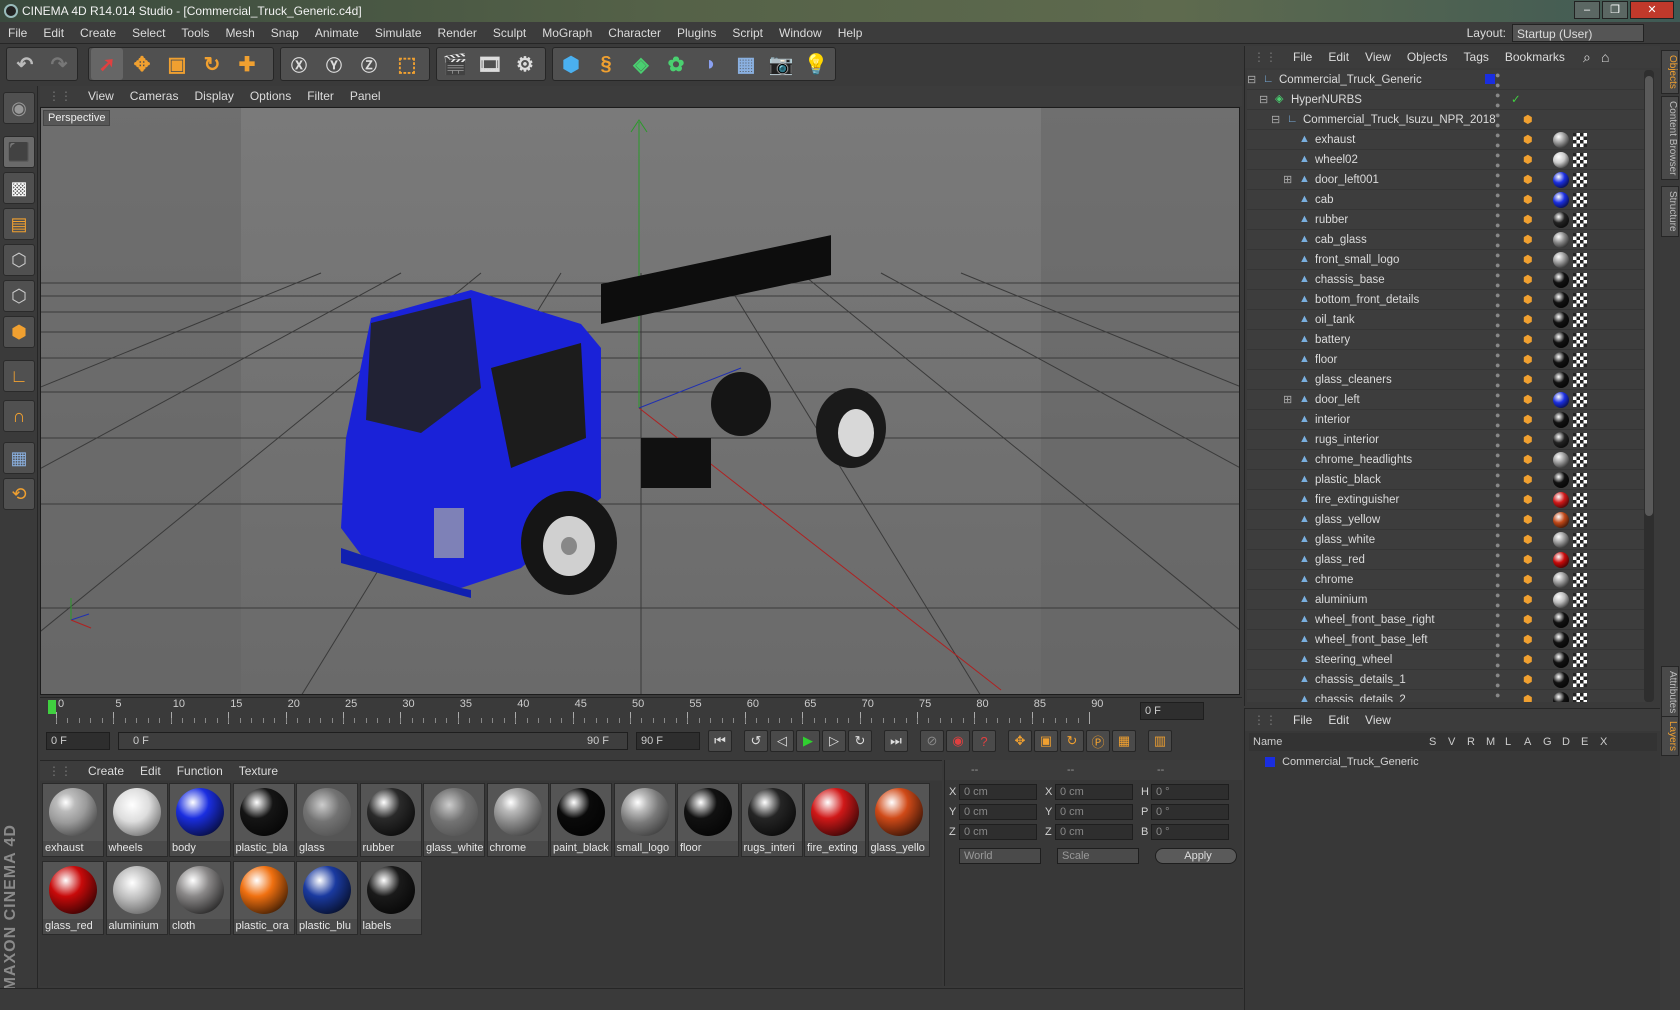 This screenshot has height=1010, width=1680. What do you see at coordinates (1072, 741) in the screenshot?
I see `key-rotation-icon: ↻` at bounding box center [1072, 741].